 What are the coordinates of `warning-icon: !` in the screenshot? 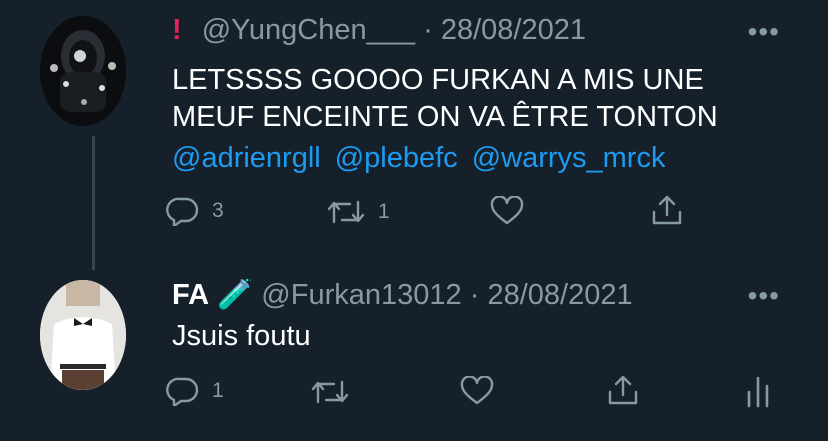 It's located at (177, 30).